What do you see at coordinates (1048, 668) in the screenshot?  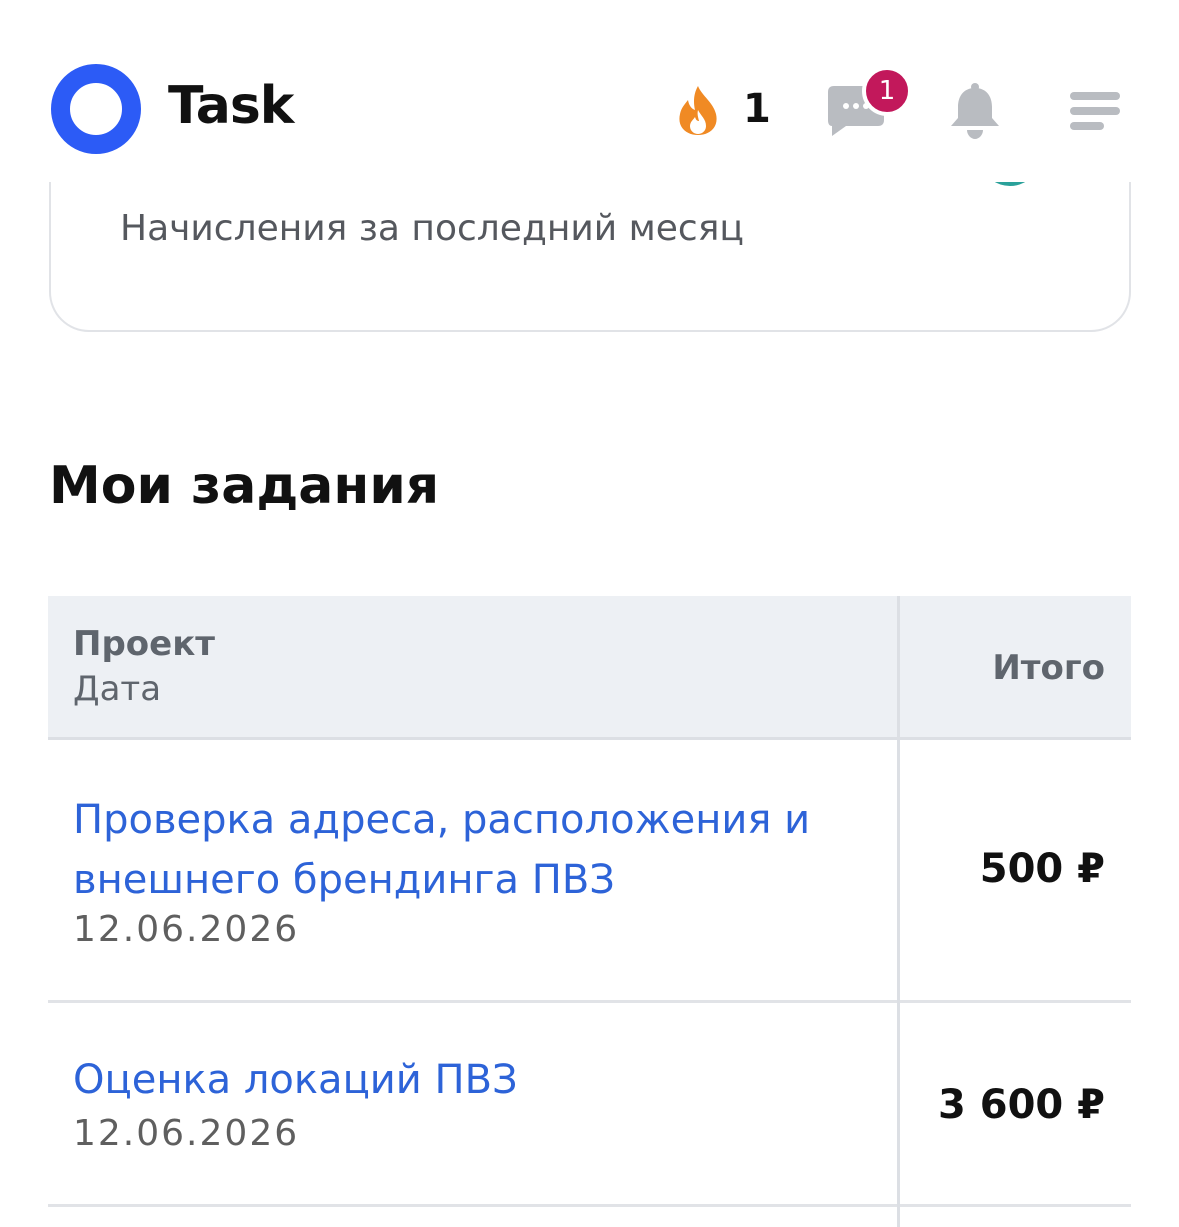 I see `column-header-total: Итого` at bounding box center [1048, 668].